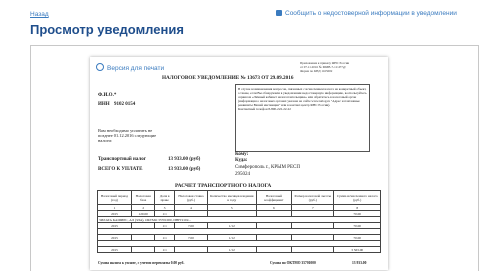 This screenshot has width=480, height=271. Describe the element at coordinates (114, 197) in the screenshot. I see `table-header-cell: Налоговый период (год)` at that location.